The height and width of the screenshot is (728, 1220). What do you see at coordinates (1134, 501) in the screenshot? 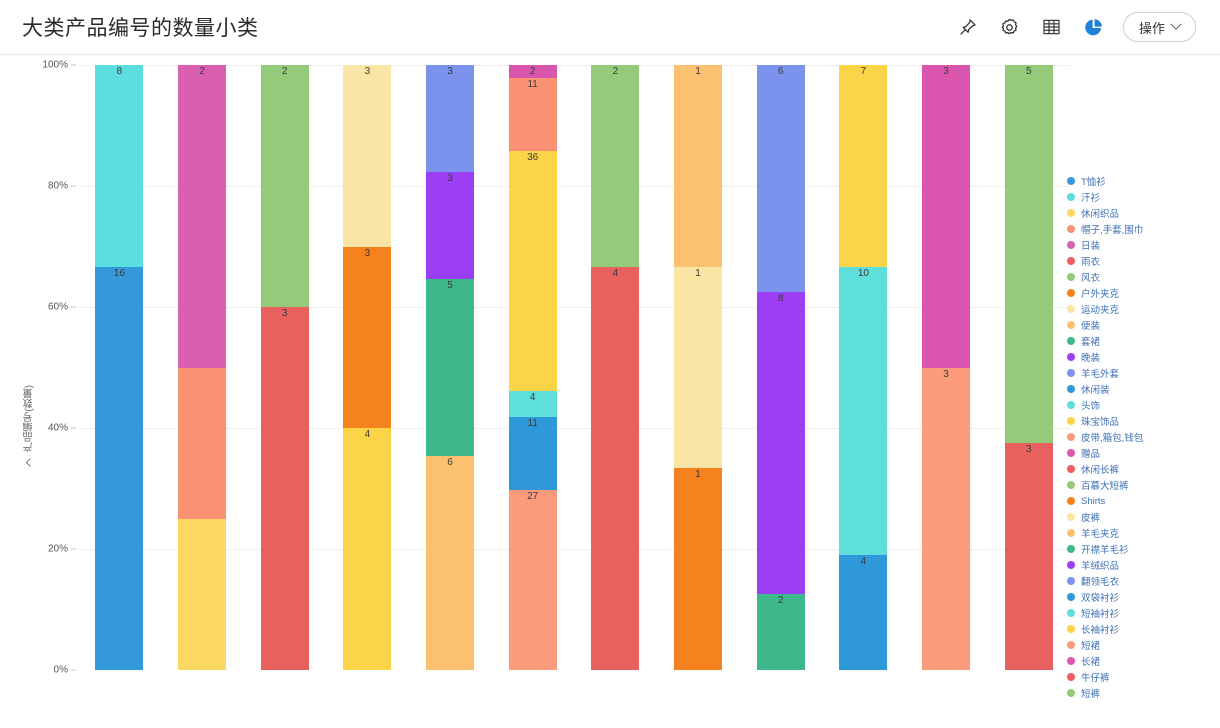
I see `legend-item: Shirts` at bounding box center [1134, 501].